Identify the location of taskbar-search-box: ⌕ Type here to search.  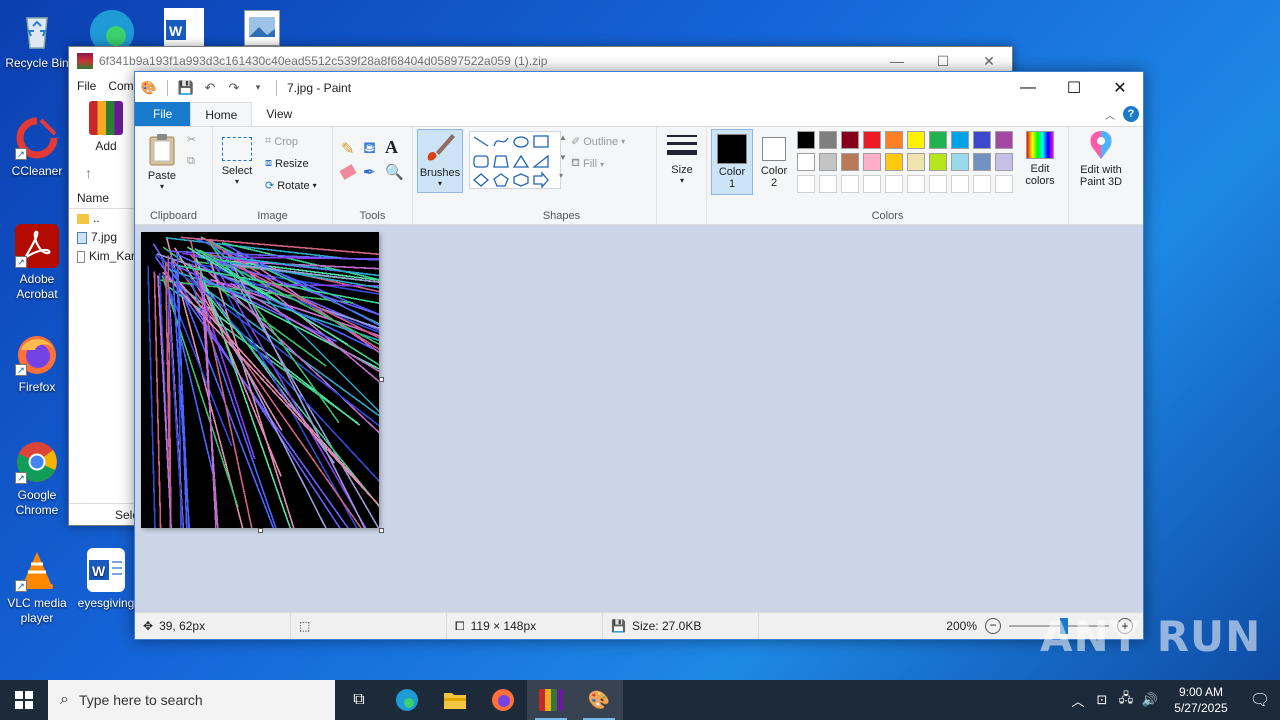
(191, 700).